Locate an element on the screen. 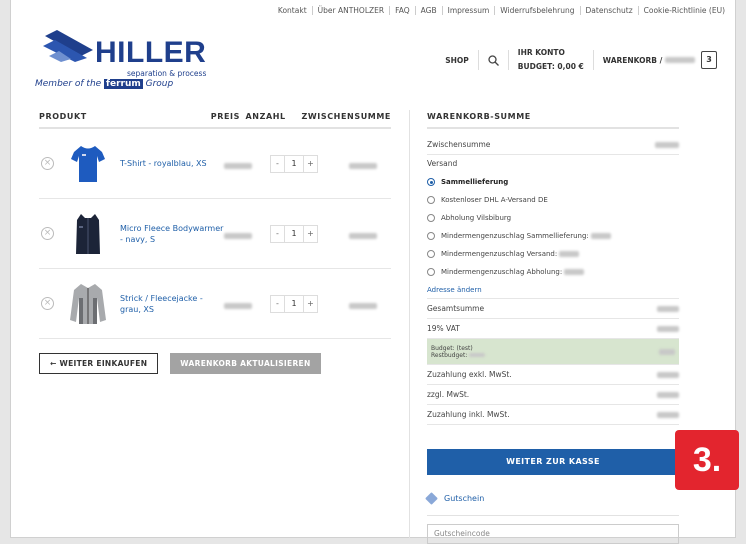 The image size is (746, 544). voucher-code-input: Gutscheincode is located at coordinates (553, 534).